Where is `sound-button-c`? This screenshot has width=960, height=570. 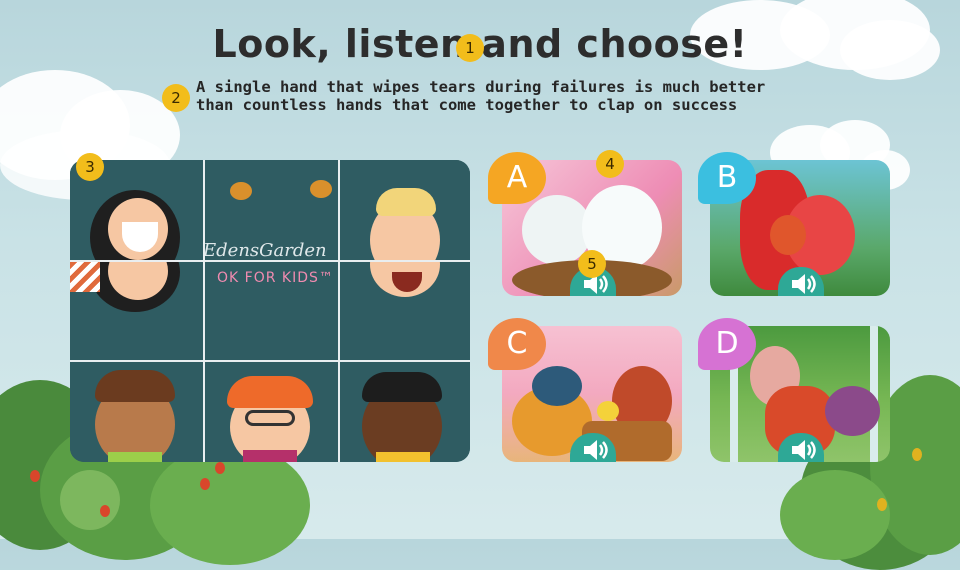 sound-button-c is located at coordinates (593, 447).